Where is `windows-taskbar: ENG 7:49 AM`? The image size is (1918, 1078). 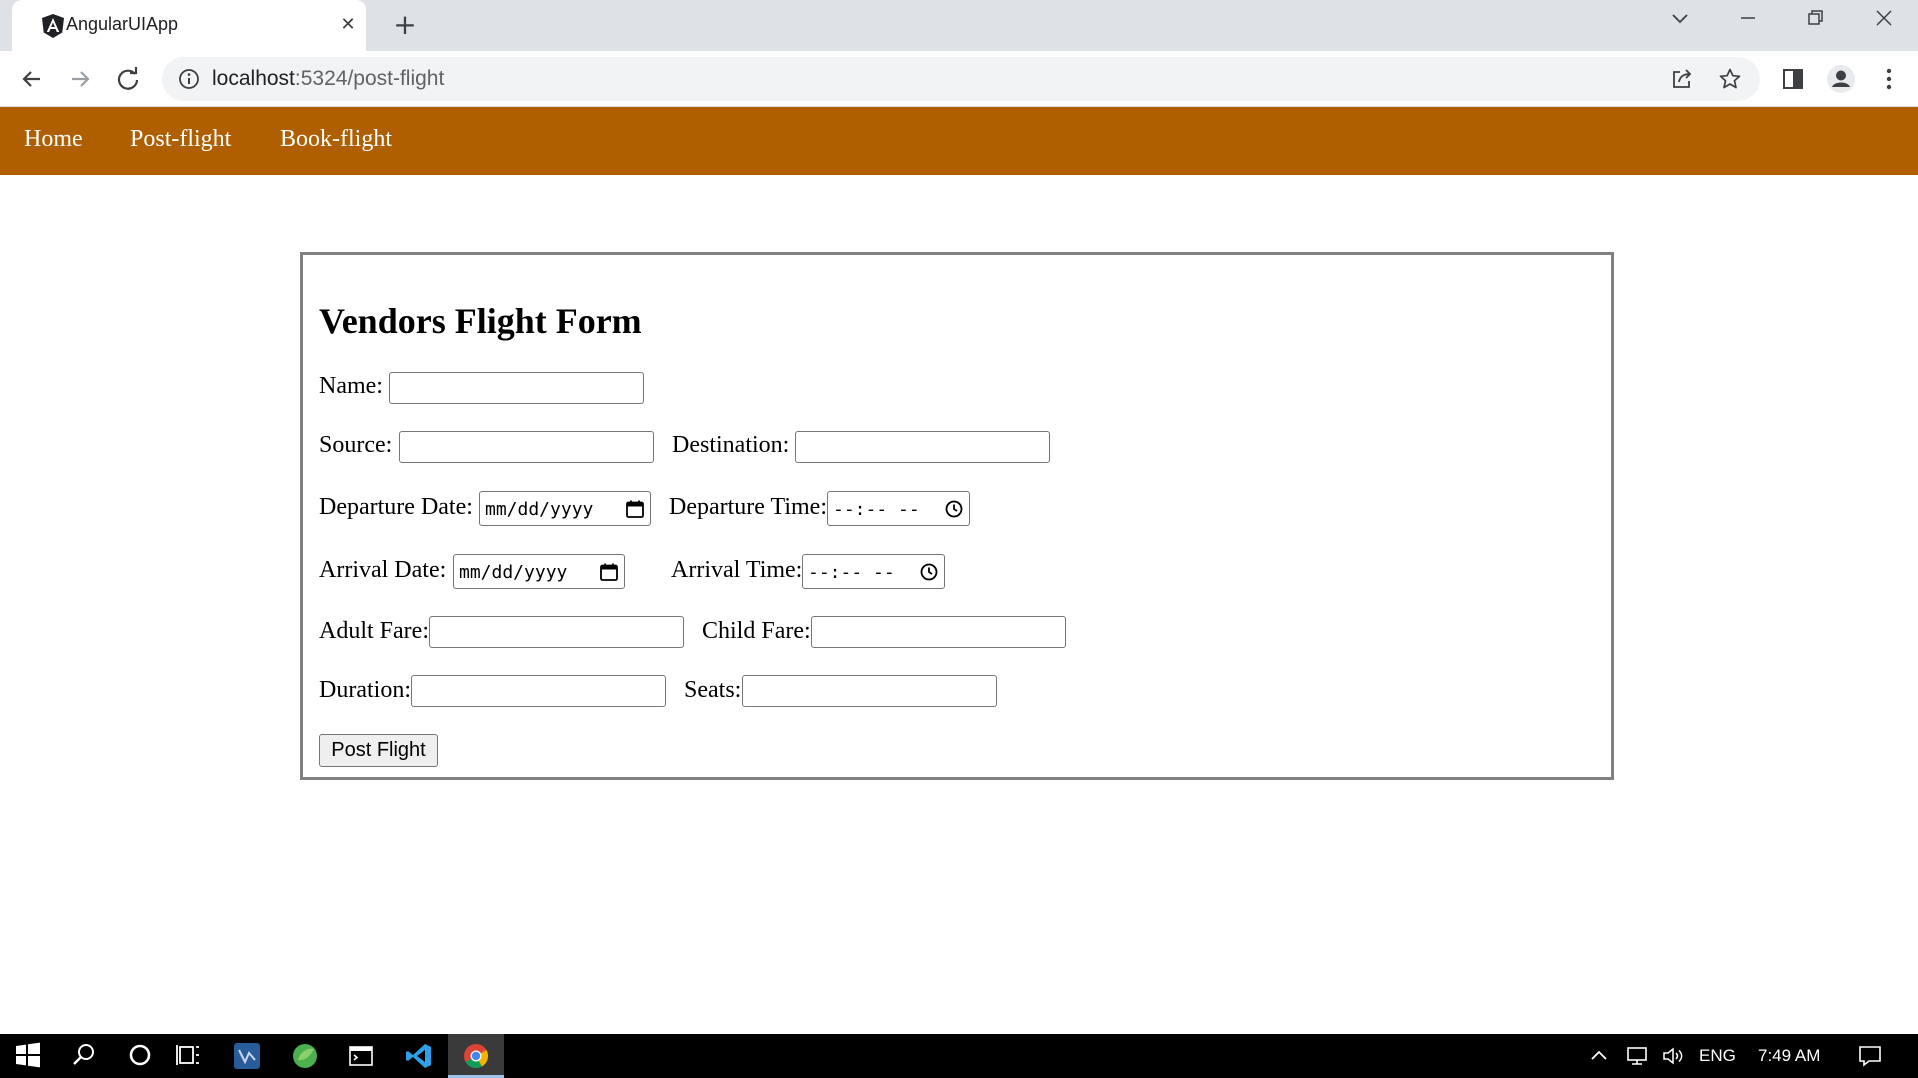
windows-taskbar: ENG 7:49 AM is located at coordinates (959, 1056).